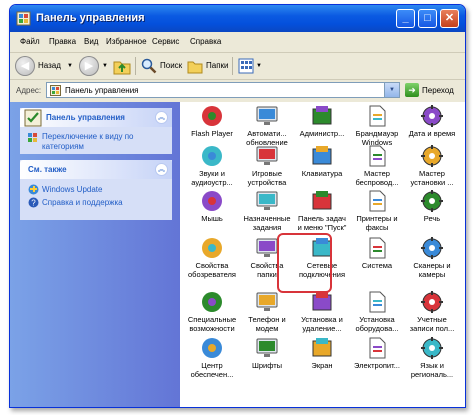 The image size is (474, 415). I want to click on cp-item: Речь, so click(432, 212).